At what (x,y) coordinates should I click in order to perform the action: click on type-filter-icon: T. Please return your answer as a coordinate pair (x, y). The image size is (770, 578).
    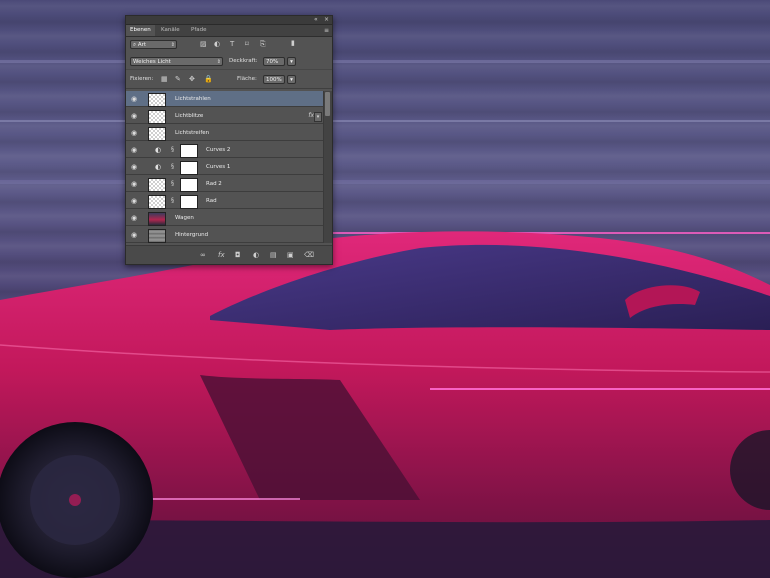
    Looking at the image, I should click on (232, 44).